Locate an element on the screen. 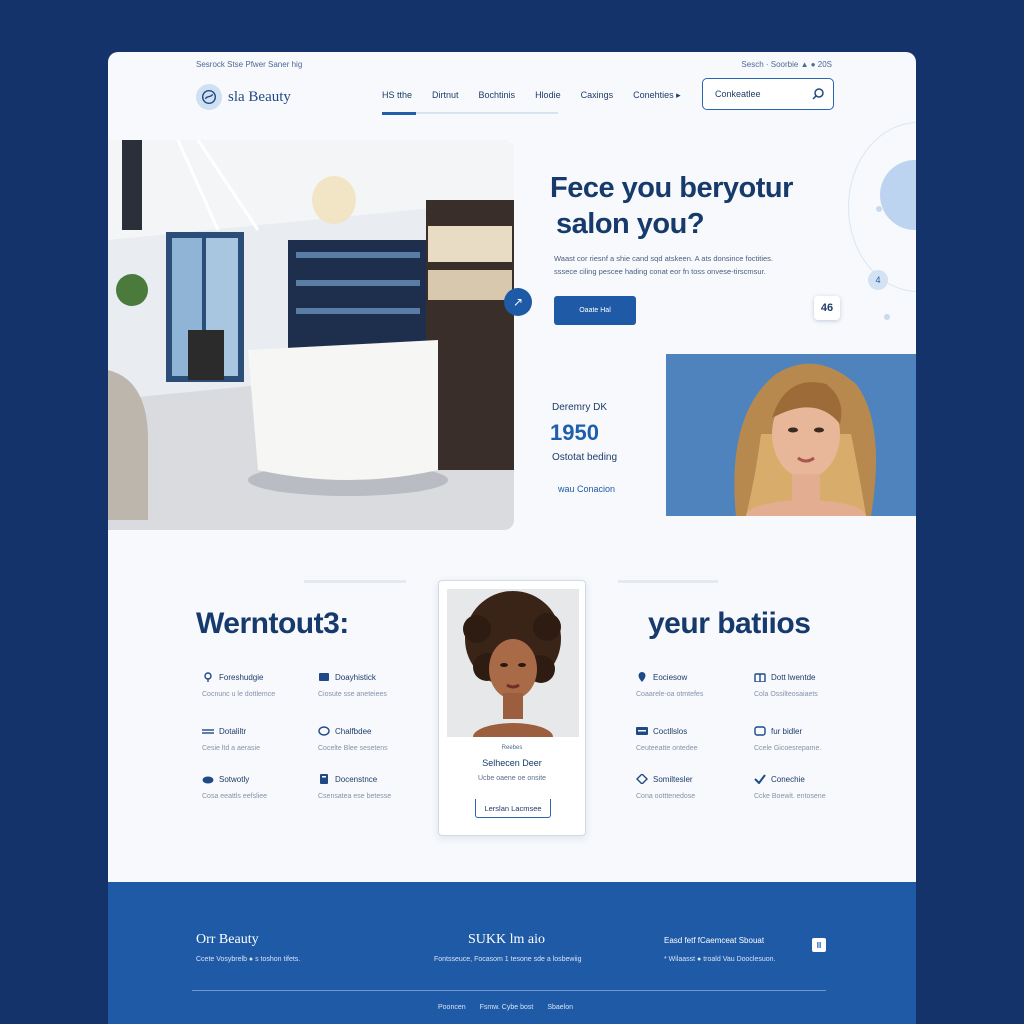 Image resolution: width=1024 pixels, height=1024 pixels. service-desc: Cesie ltd a aerasie is located at coordinates (231, 748).